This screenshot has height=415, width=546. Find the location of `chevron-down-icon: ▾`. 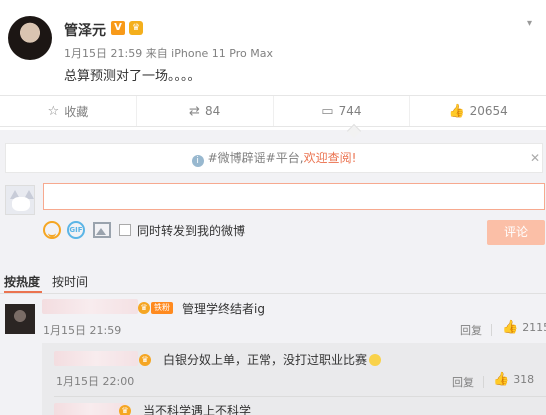

chevron-down-icon: ▾ is located at coordinates (532, 23).